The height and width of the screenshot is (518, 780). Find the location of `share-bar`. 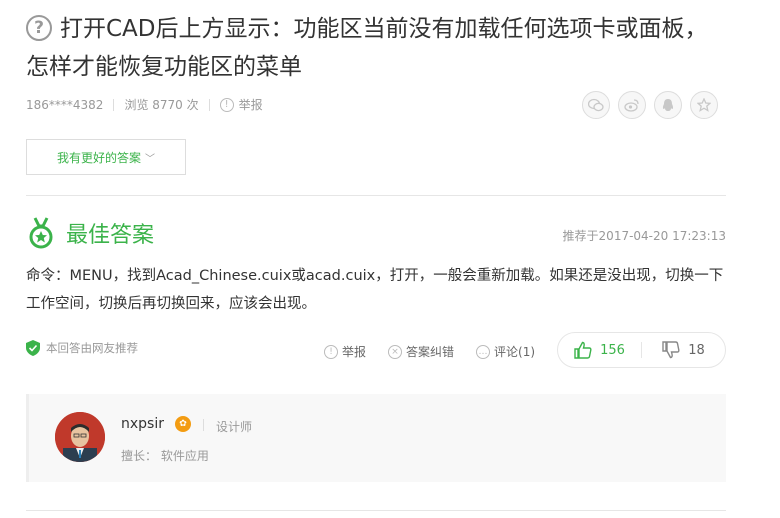

share-bar is located at coordinates (650, 105).